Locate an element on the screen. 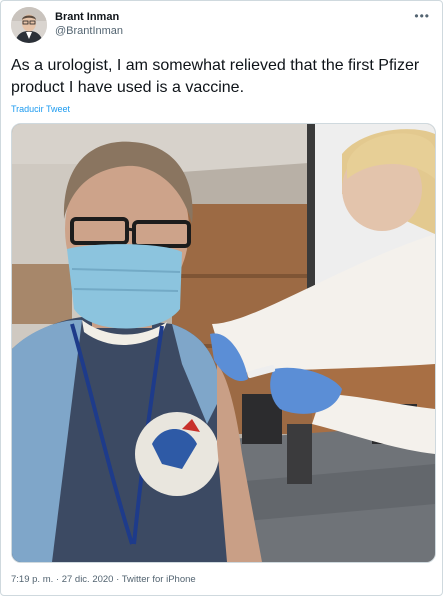 Image resolution: width=443 pixels, height=596 pixels. translate-tweet-link: Traducir Tweet is located at coordinates (40, 109).